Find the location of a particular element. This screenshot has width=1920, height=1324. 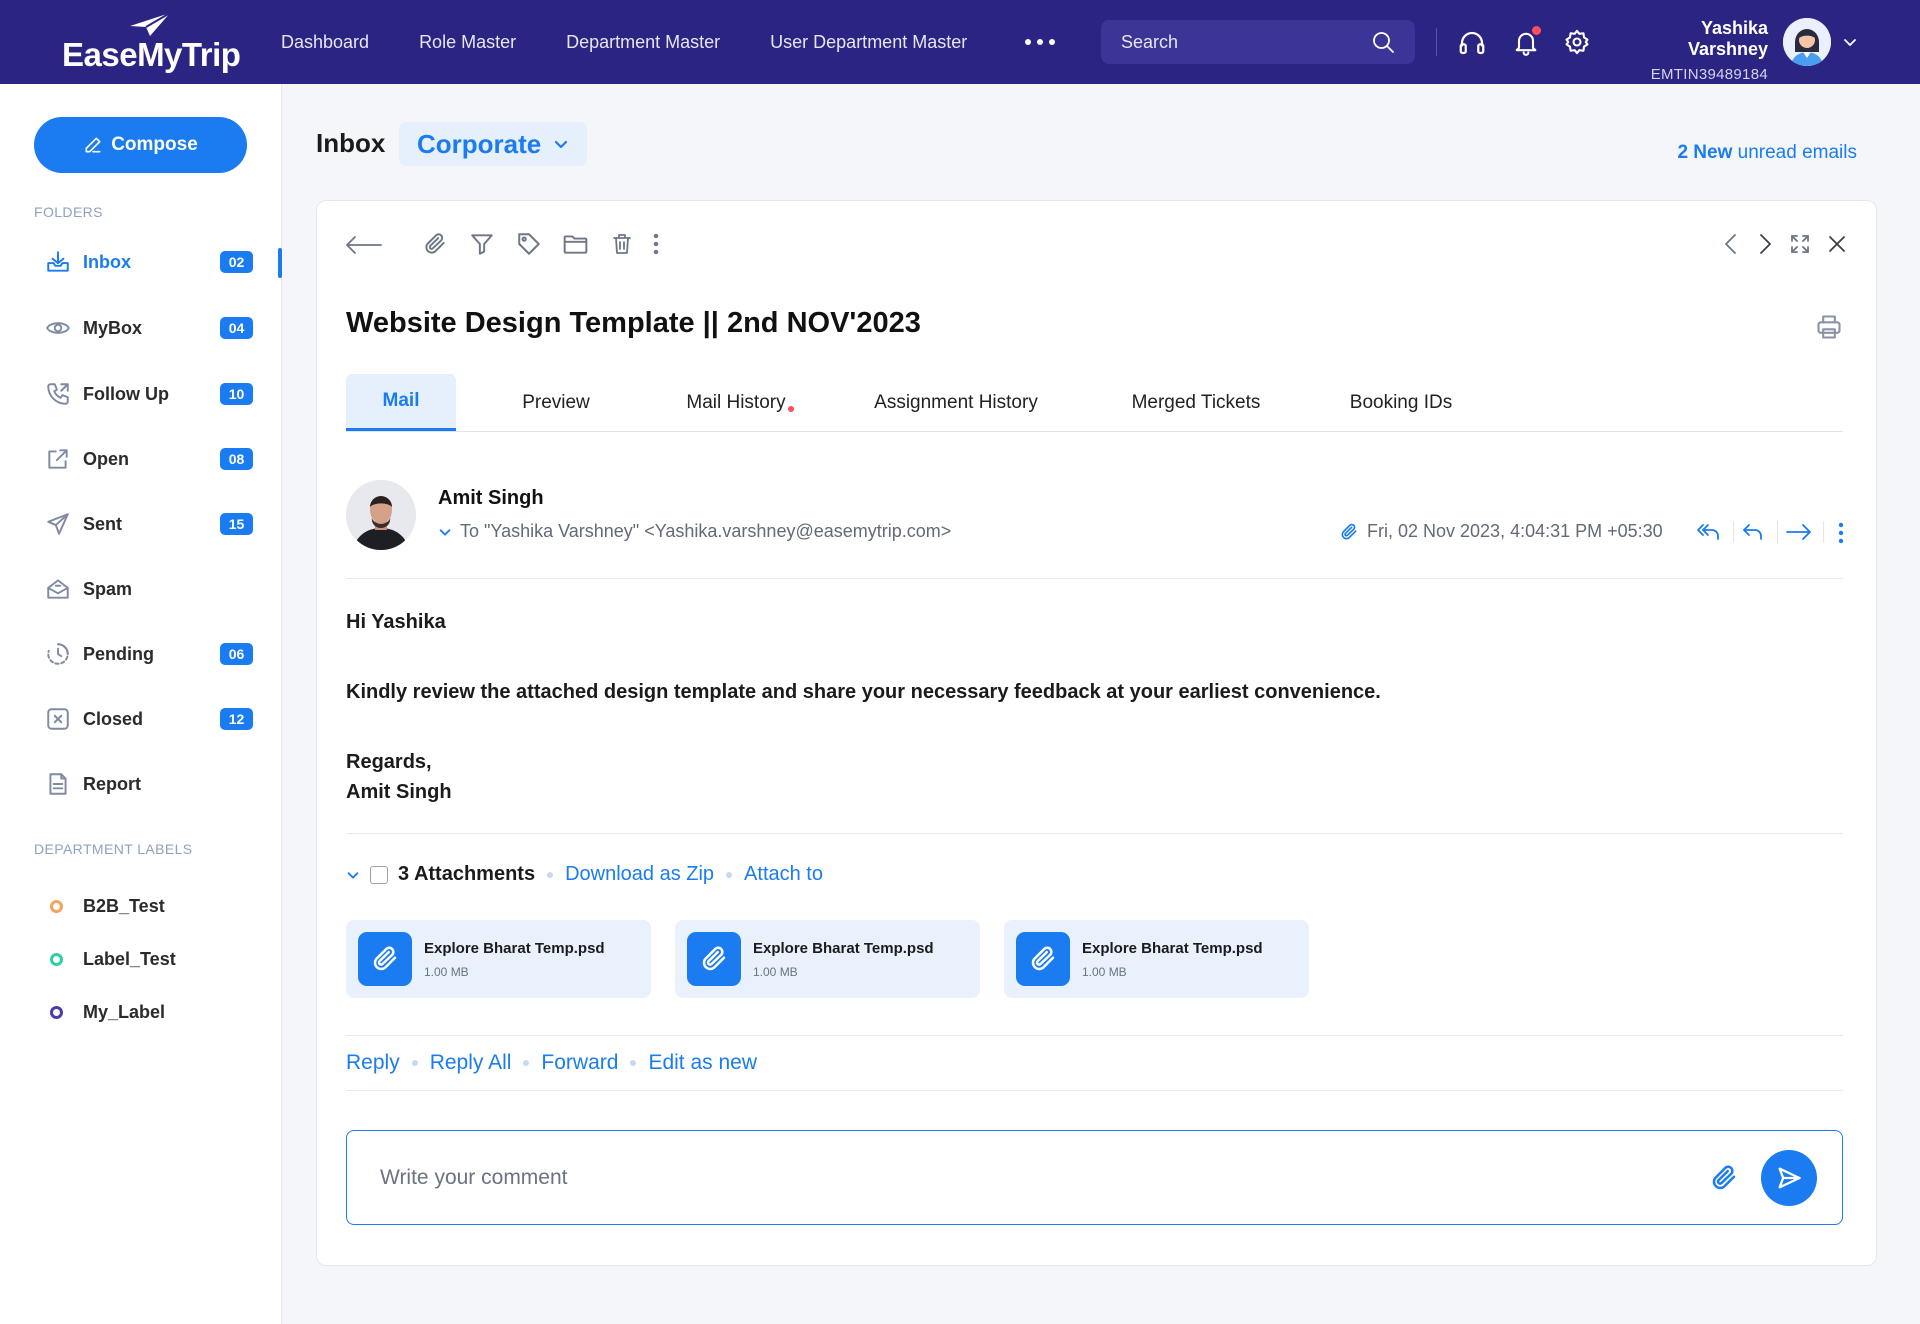

chevron-left-icon is located at coordinates (1731, 244).